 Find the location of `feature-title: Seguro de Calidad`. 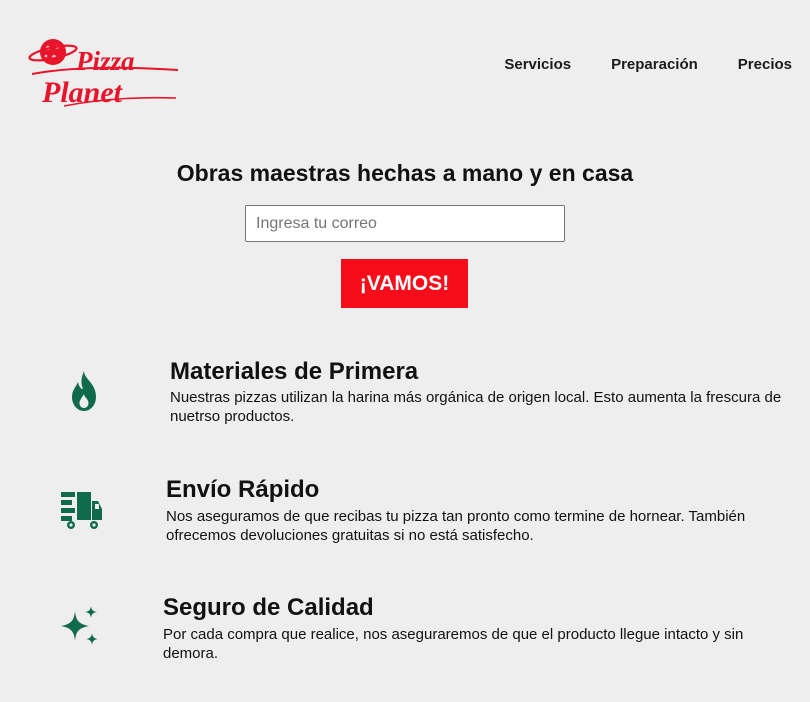

feature-title: Seguro de Calidad is located at coordinates (268, 607).